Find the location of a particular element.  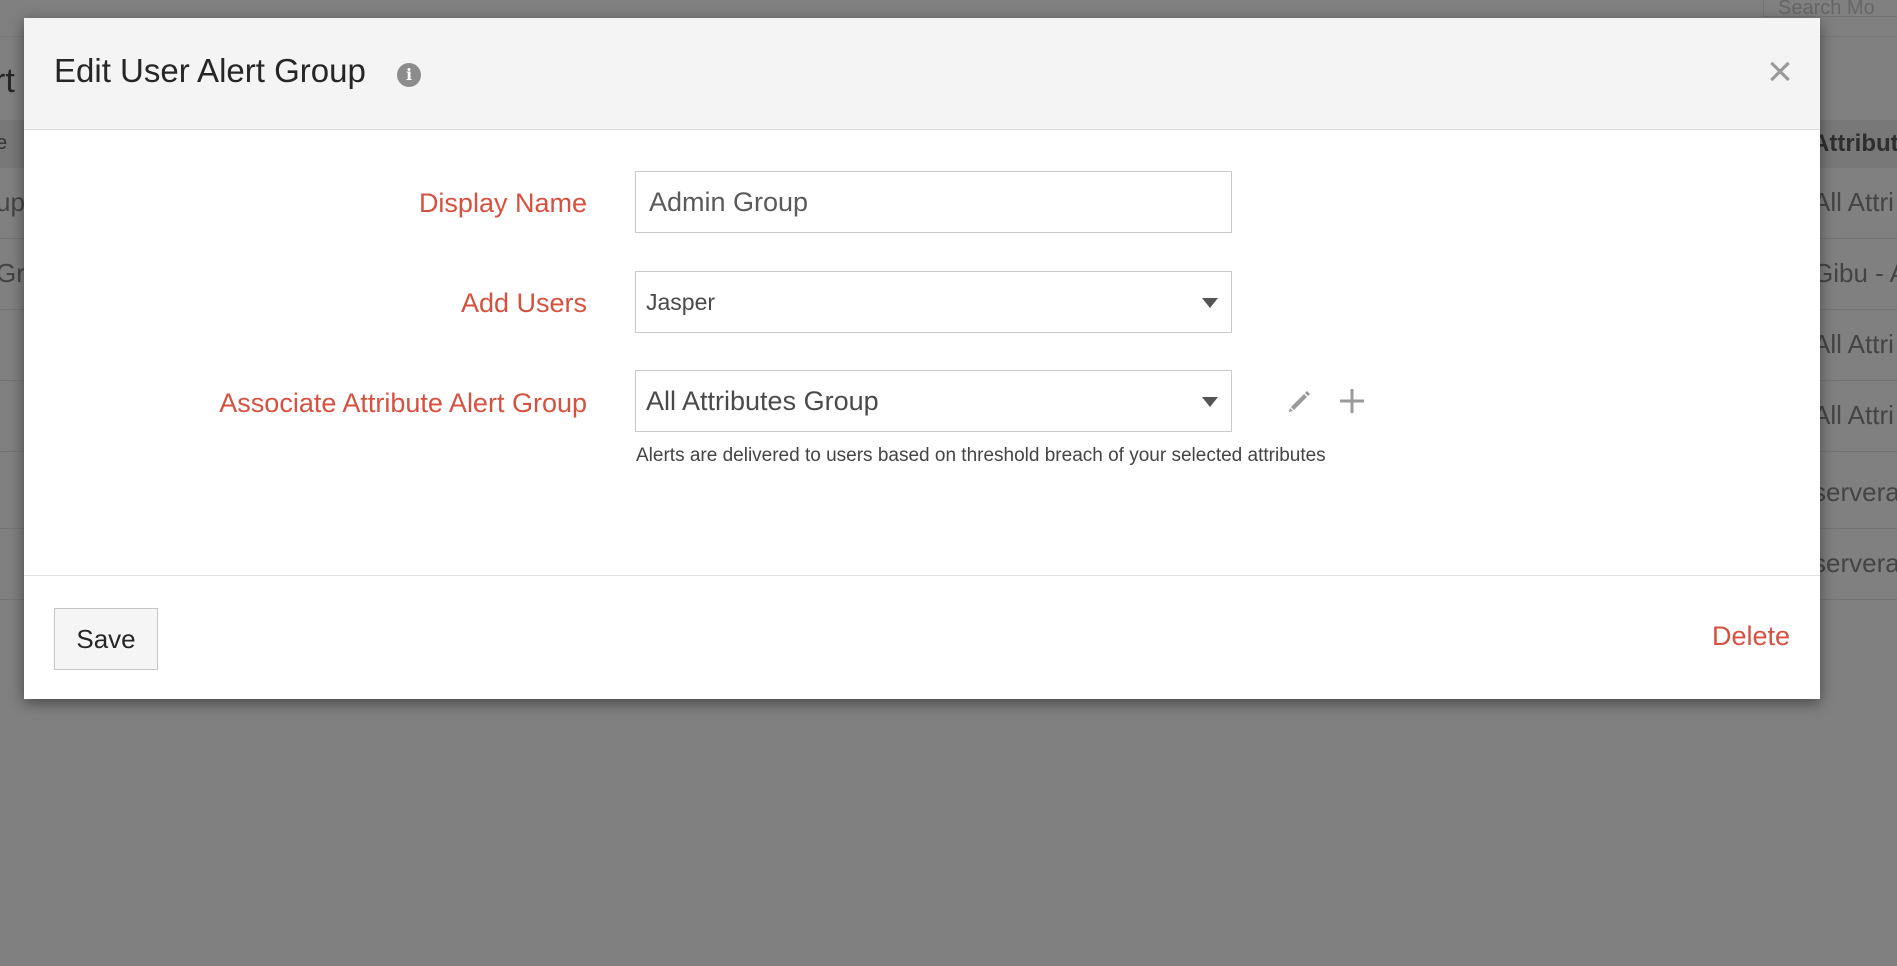

pencil-icon is located at coordinates (1300, 401).